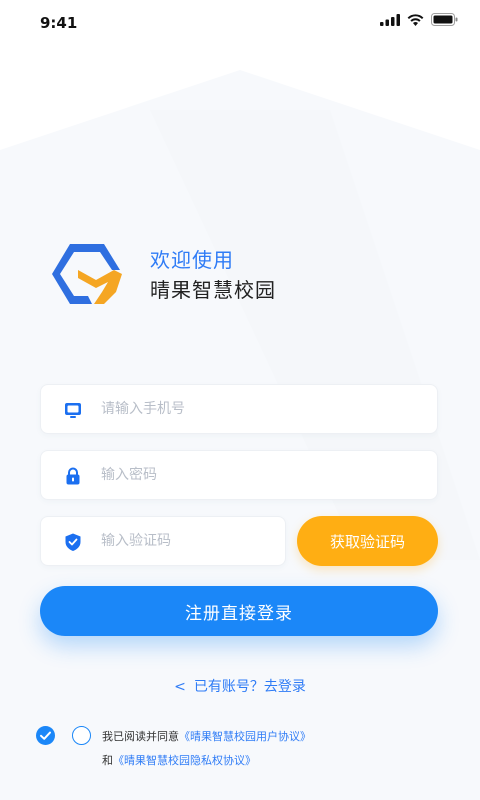 The width and height of the screenshot is (480, 800). I want to click on wifi-icon, so click(415, 19).